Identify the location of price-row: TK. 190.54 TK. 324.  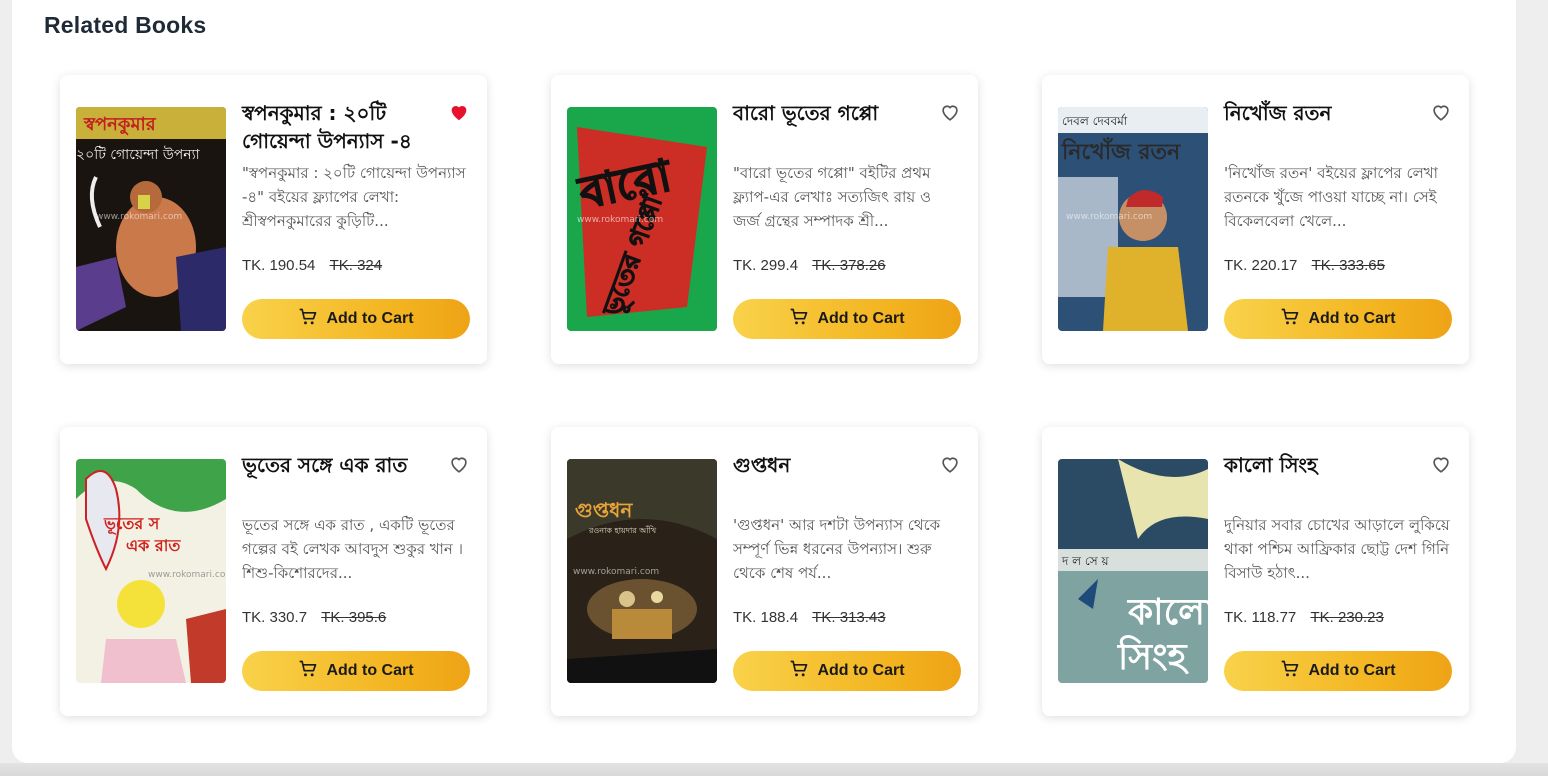
(312, 265).